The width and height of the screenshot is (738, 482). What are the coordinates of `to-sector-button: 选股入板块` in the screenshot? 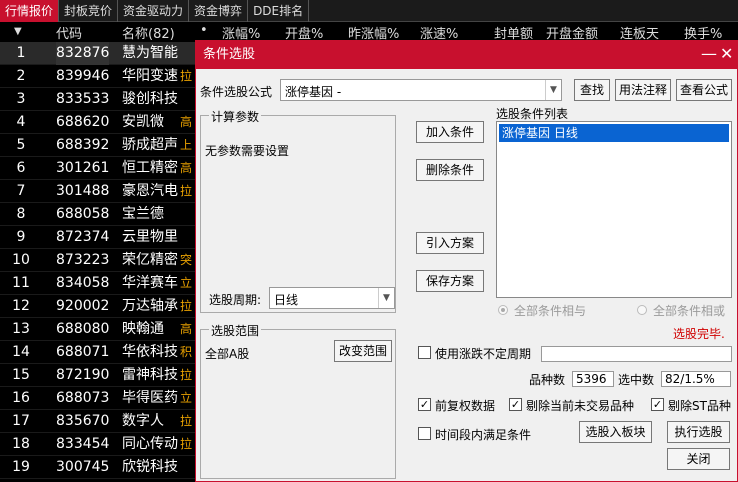 It's located at (615, 432).